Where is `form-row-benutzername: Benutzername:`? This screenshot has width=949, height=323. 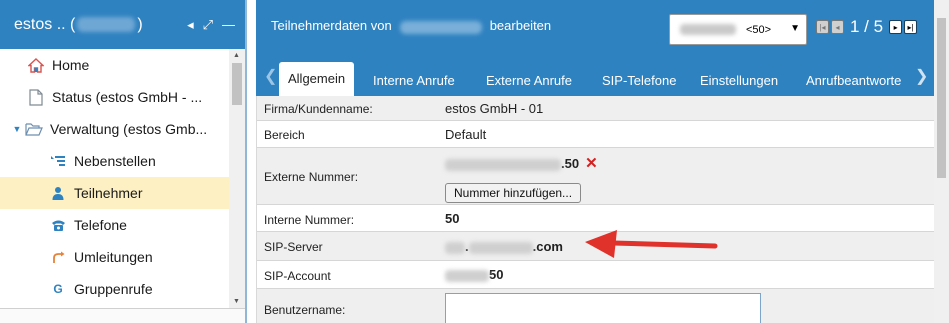 form-row-benutzername: Benutzername: is located at coordinates (598, 306).